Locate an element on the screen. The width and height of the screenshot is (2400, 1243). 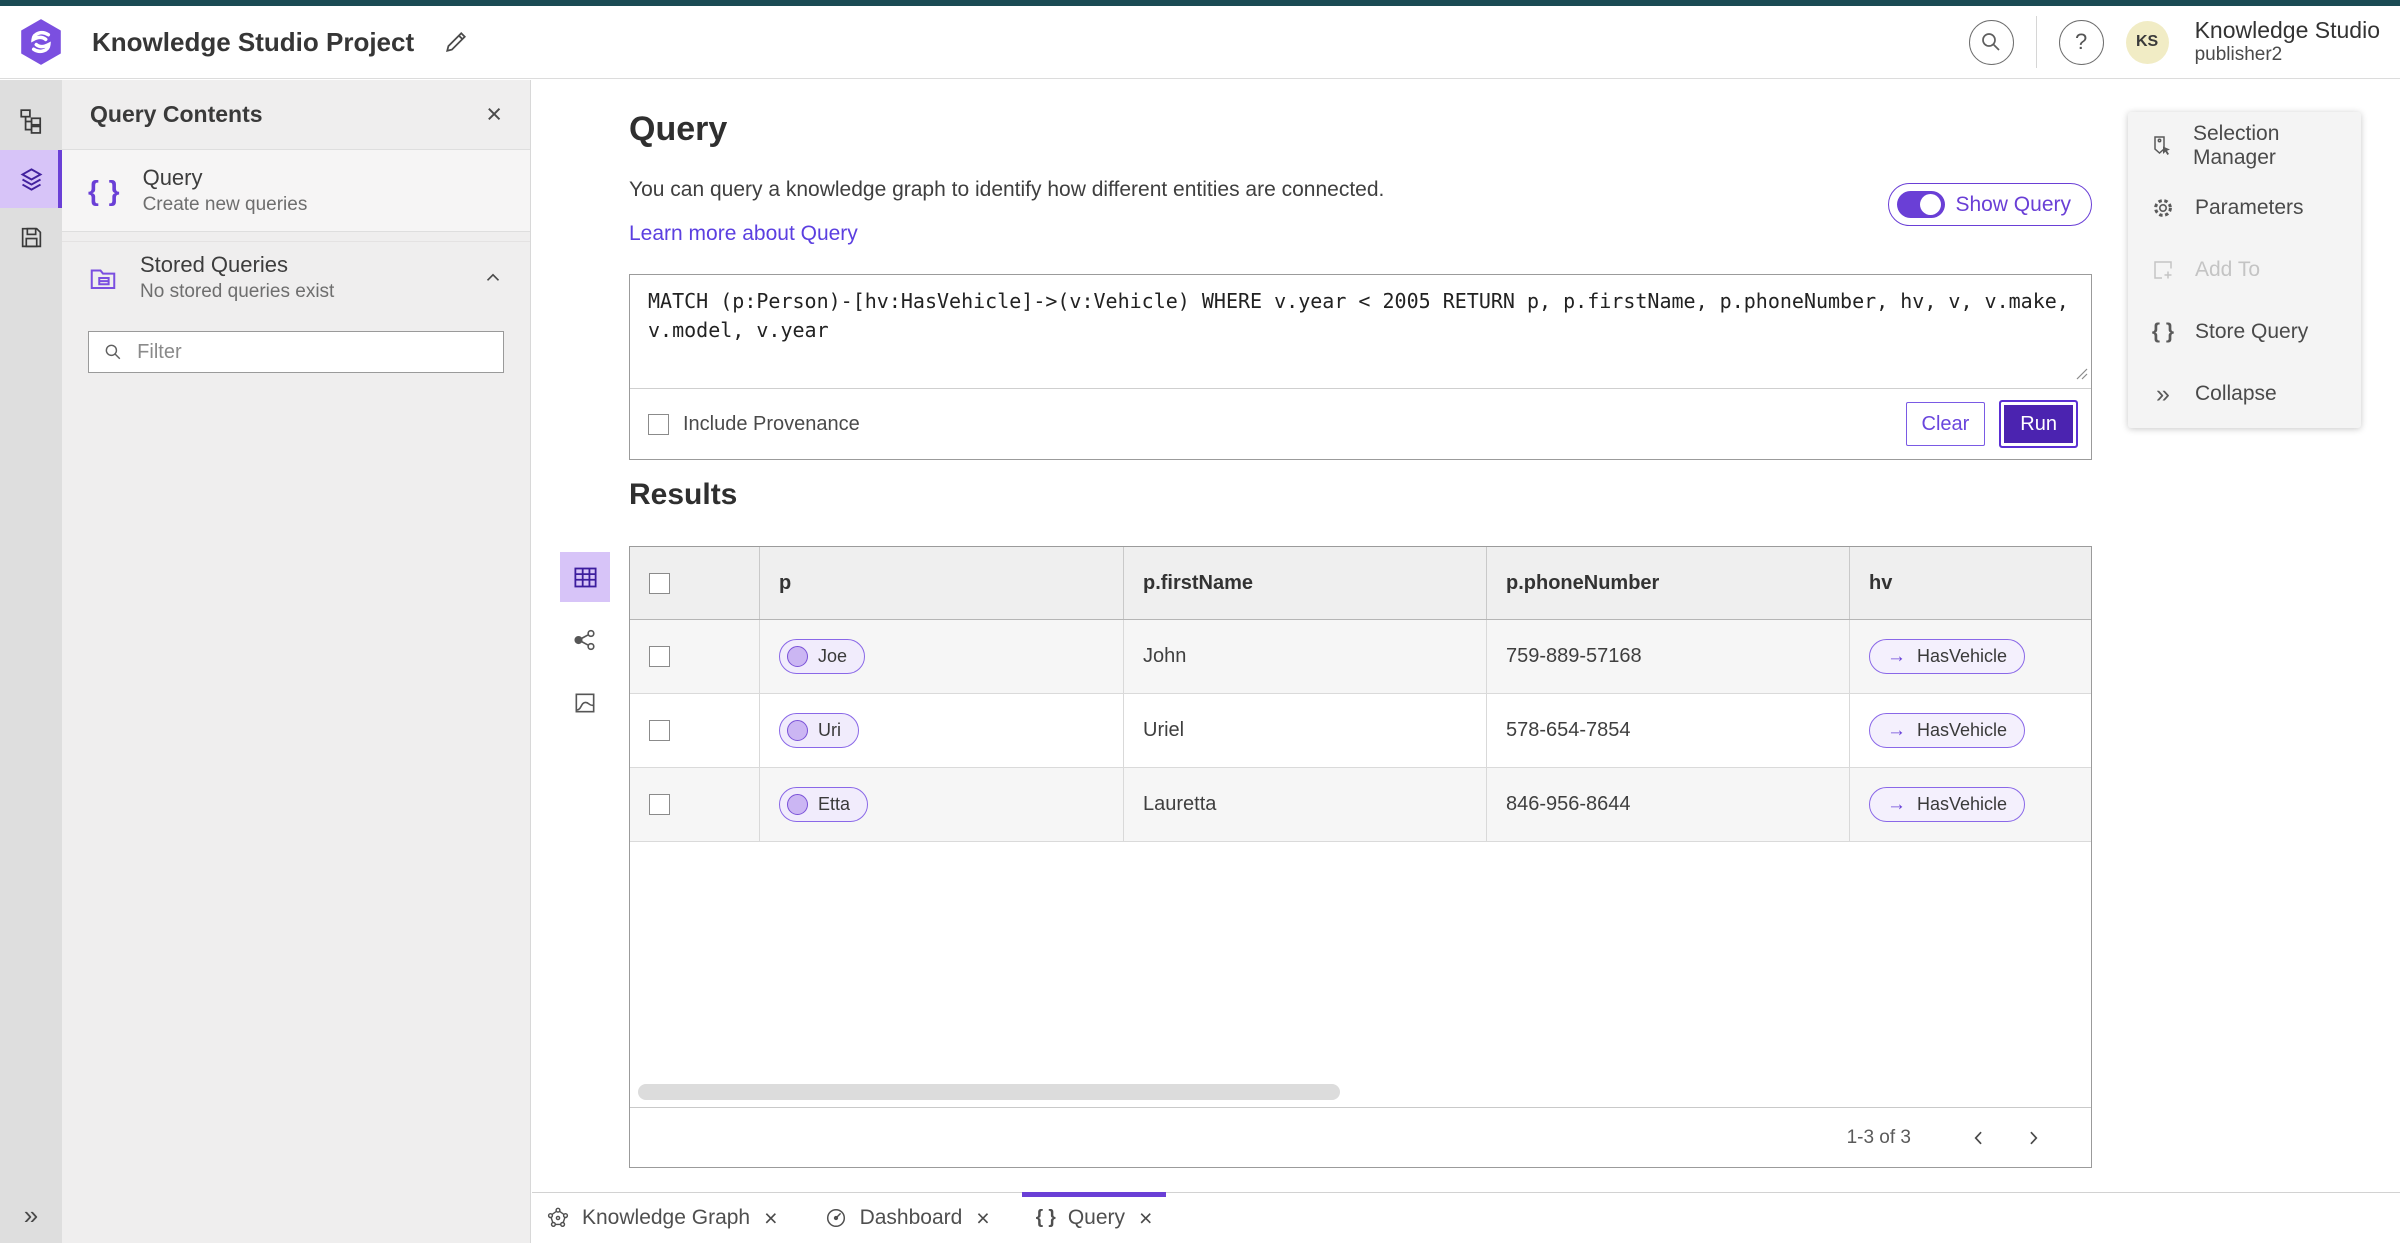
add-to-icon is located at coordinates (2163, 270).